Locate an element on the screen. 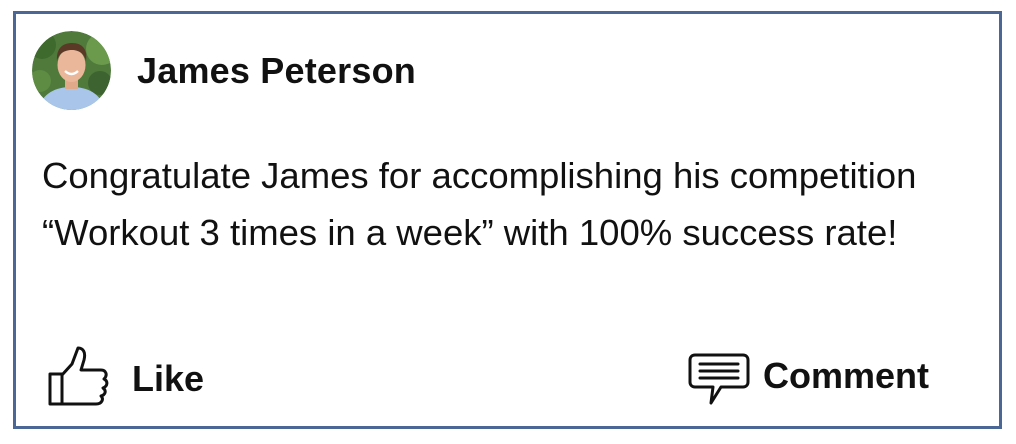 The width and height of the screenshot is (1016, 444). like-label: Like is located at coordinates (168, 378).